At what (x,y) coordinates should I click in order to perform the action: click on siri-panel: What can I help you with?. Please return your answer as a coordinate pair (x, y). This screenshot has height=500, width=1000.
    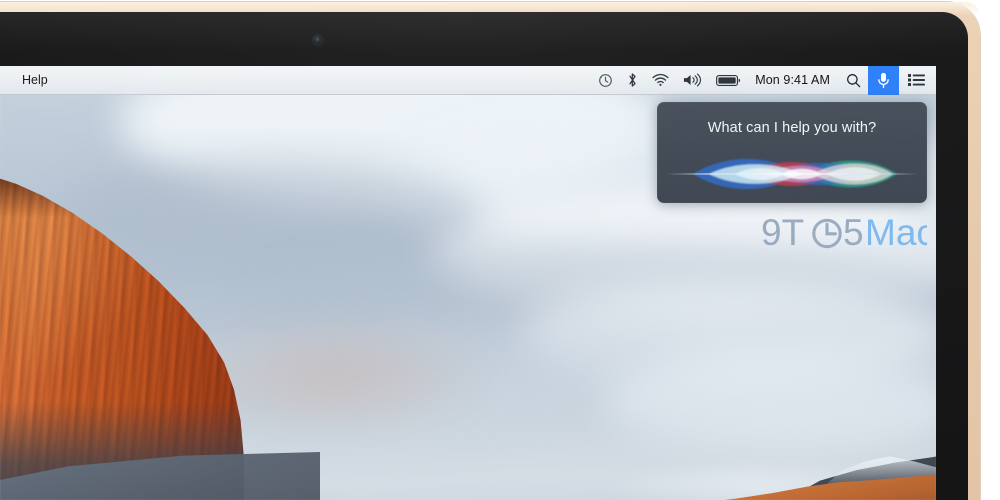
    Looking at the image, I should click on (792, 152).